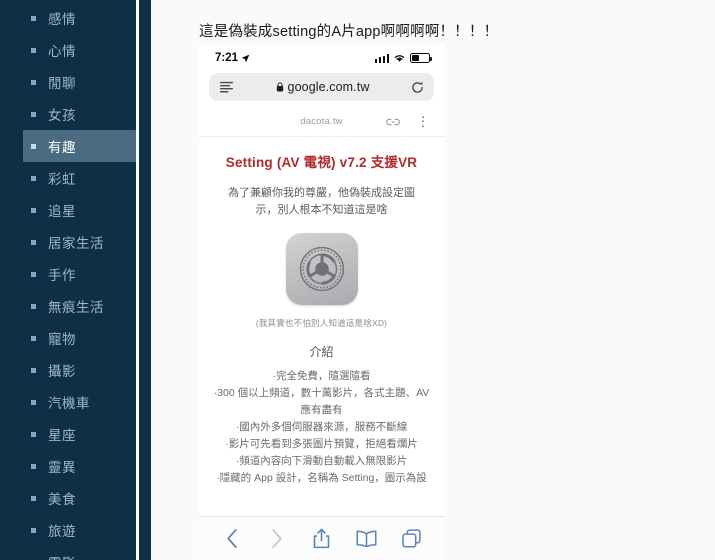  Describe the element at coordinates (321, 58) in the screenshot. I see `phone-status-bar: 7:21` at that location.